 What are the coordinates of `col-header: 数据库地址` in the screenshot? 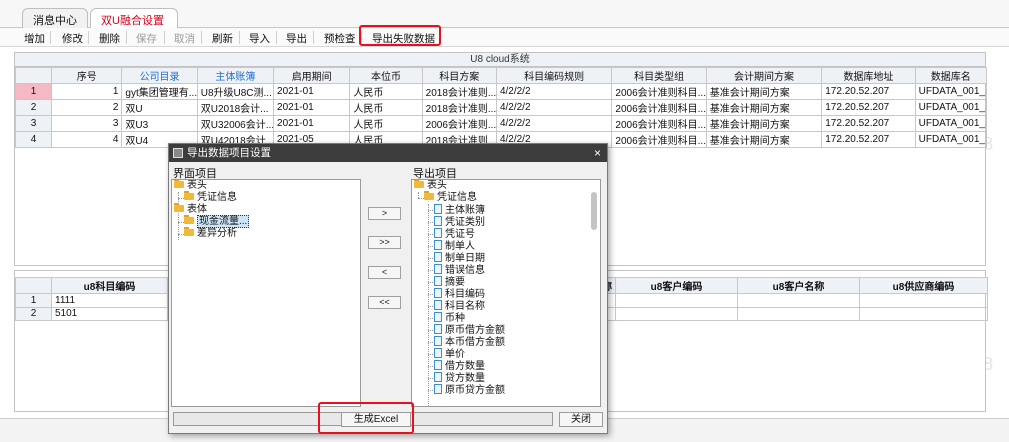 It's located at (868, 75).